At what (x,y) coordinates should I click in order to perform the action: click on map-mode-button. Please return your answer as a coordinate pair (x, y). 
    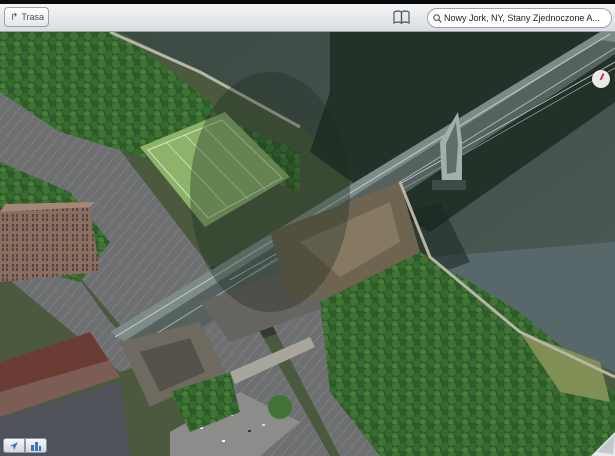
    Looking at the image, I should click on (36, 445).